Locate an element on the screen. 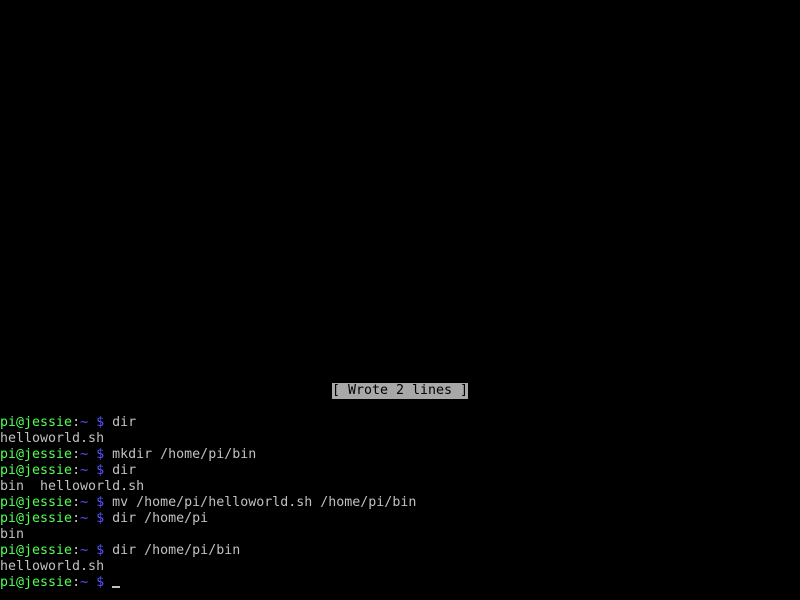 This screenshot has height=600, width=800. status-message: [ Wrote 2 lines ] is located at coordinates (400, 391).